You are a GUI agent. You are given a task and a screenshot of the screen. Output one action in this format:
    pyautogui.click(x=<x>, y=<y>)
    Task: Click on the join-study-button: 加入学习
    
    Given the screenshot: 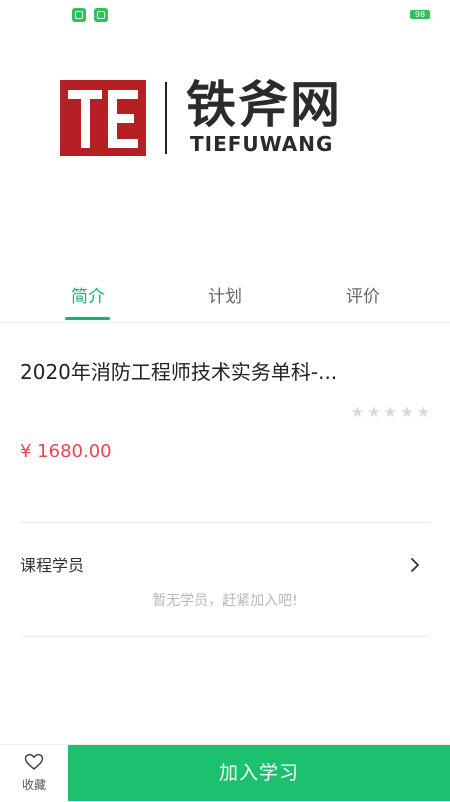 What is the action you would take?
    pyautogui.click(x=259, y=773)
    